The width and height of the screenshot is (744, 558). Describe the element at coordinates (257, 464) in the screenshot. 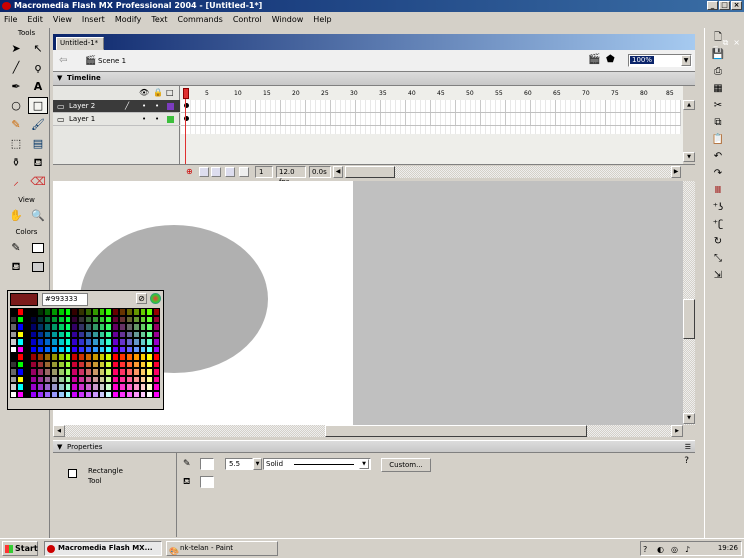

I see `stroke-height-dropdown-icon: ▼` at that location.